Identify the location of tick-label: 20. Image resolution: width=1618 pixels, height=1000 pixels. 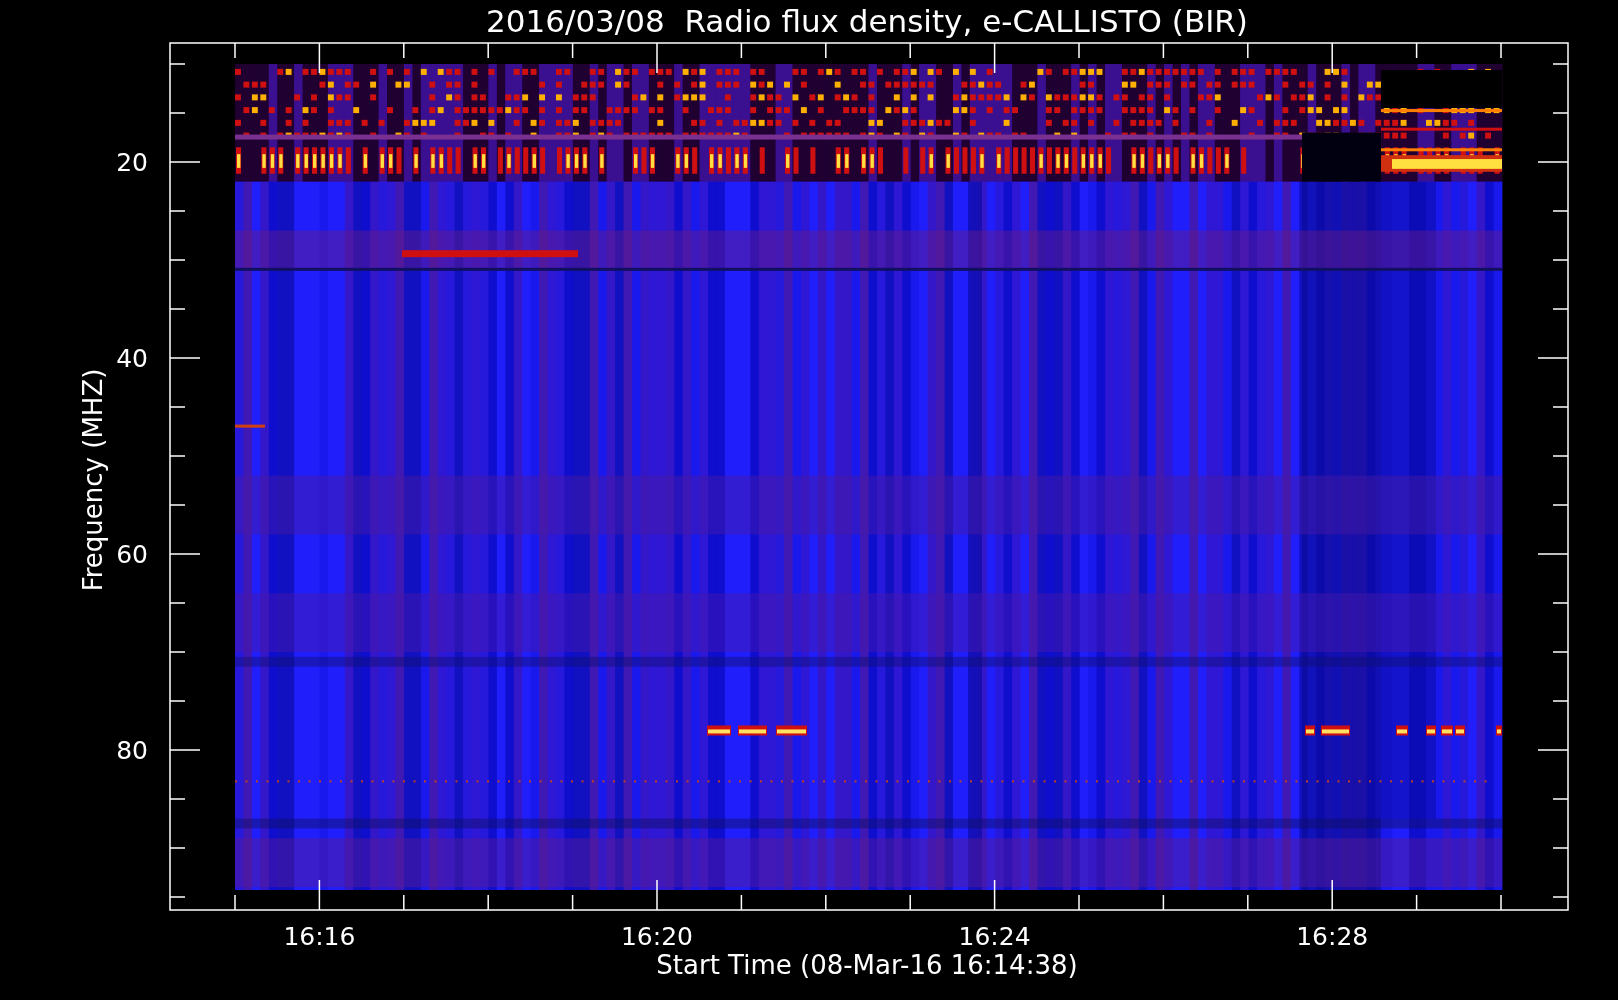
(132, 162).